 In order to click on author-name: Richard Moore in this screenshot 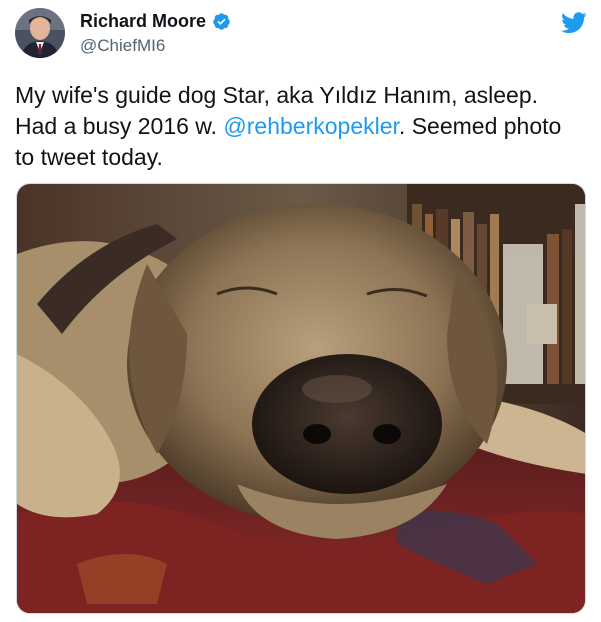, I will do `click(143, 21)`.